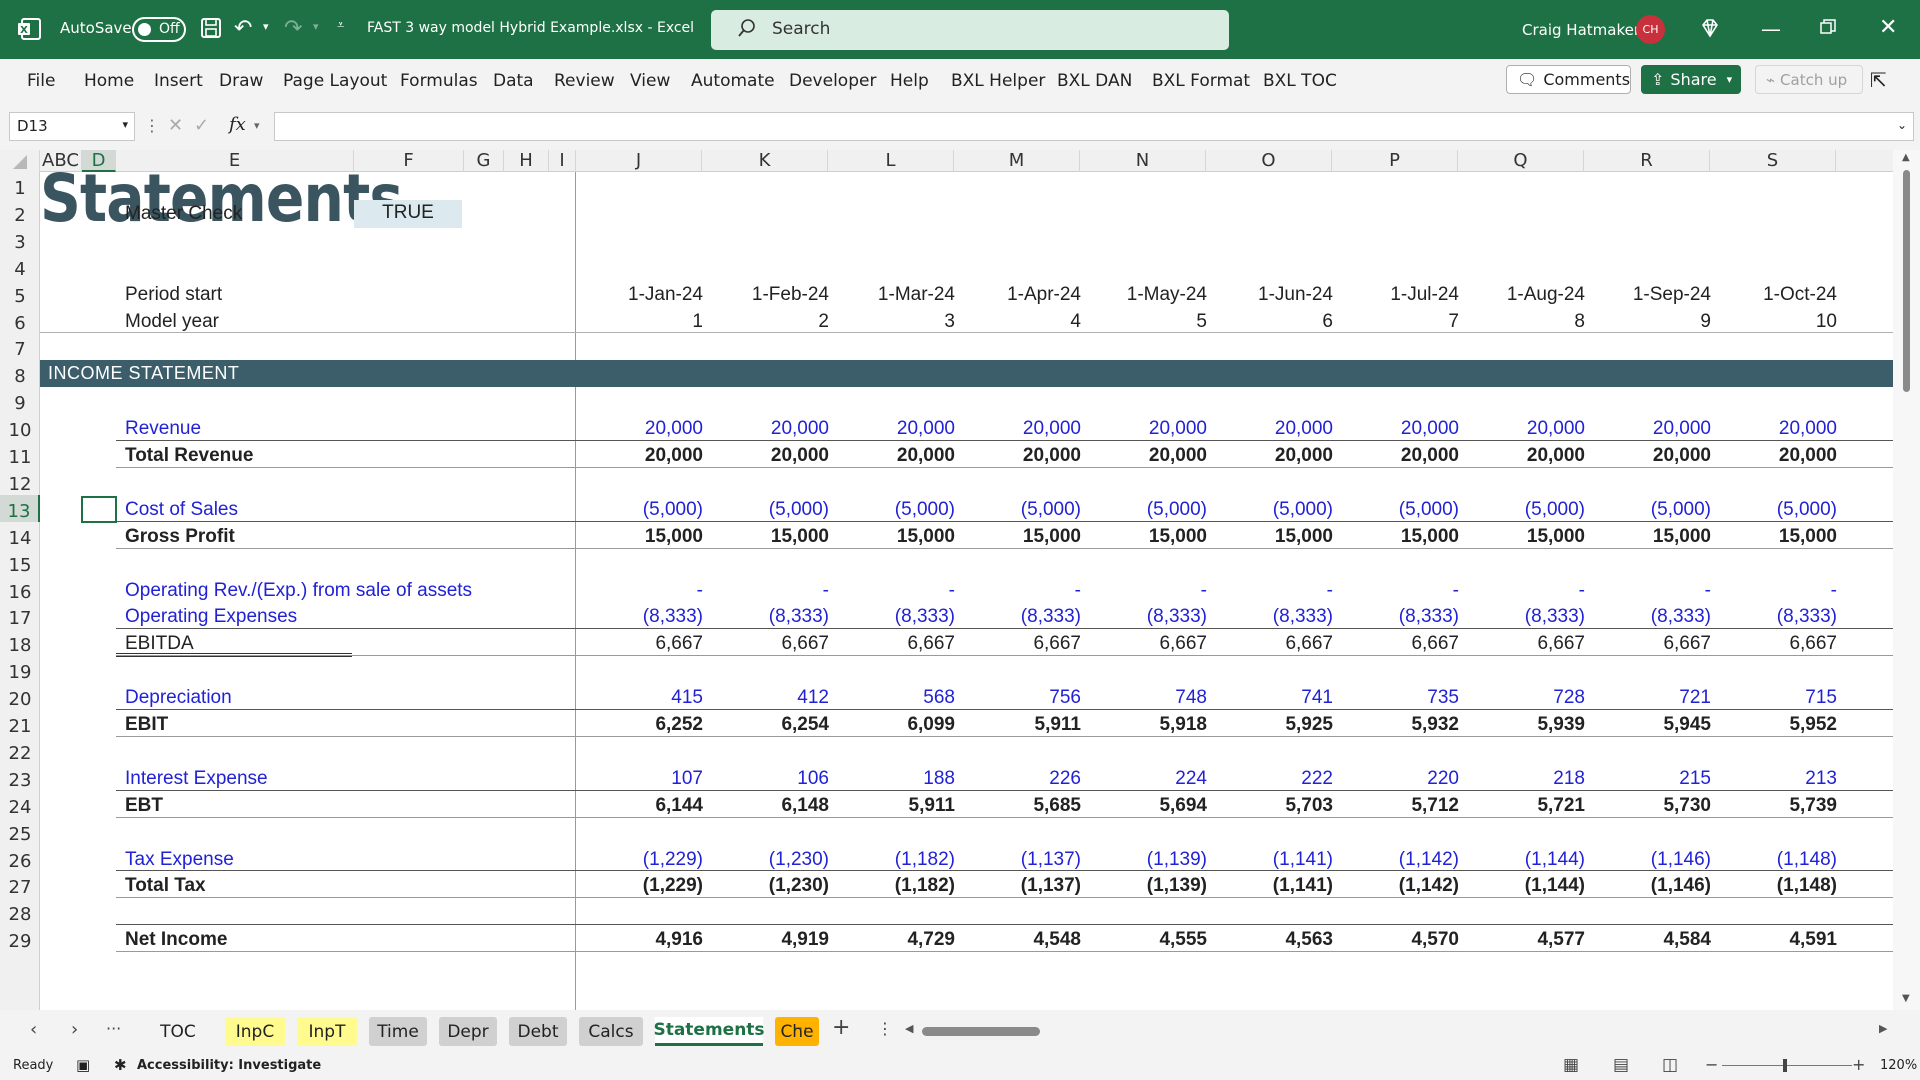  Describe the element at coordinates (1143, 161) in the screenshot. I see `column-header-n: N` at that location.